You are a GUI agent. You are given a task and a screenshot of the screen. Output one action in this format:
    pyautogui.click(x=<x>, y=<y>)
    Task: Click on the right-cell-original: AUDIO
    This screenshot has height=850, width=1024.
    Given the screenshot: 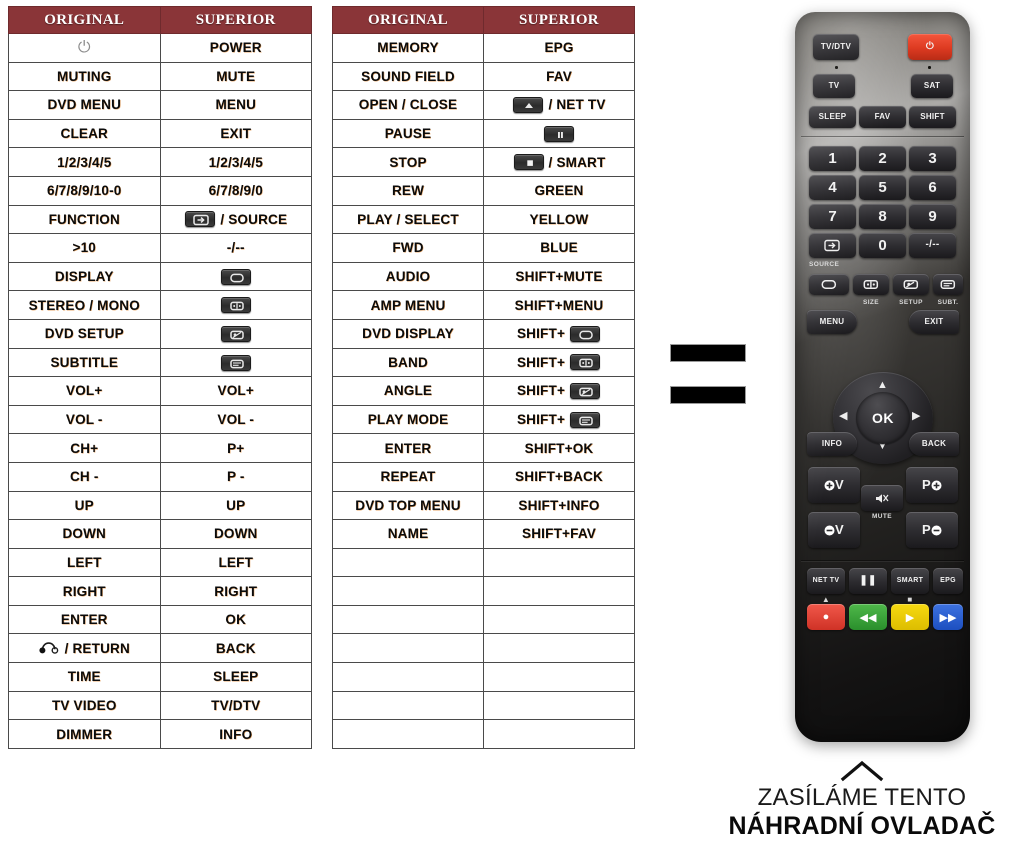 What is the action you would take?
    pyautogui.click(x=408, y=276)
    